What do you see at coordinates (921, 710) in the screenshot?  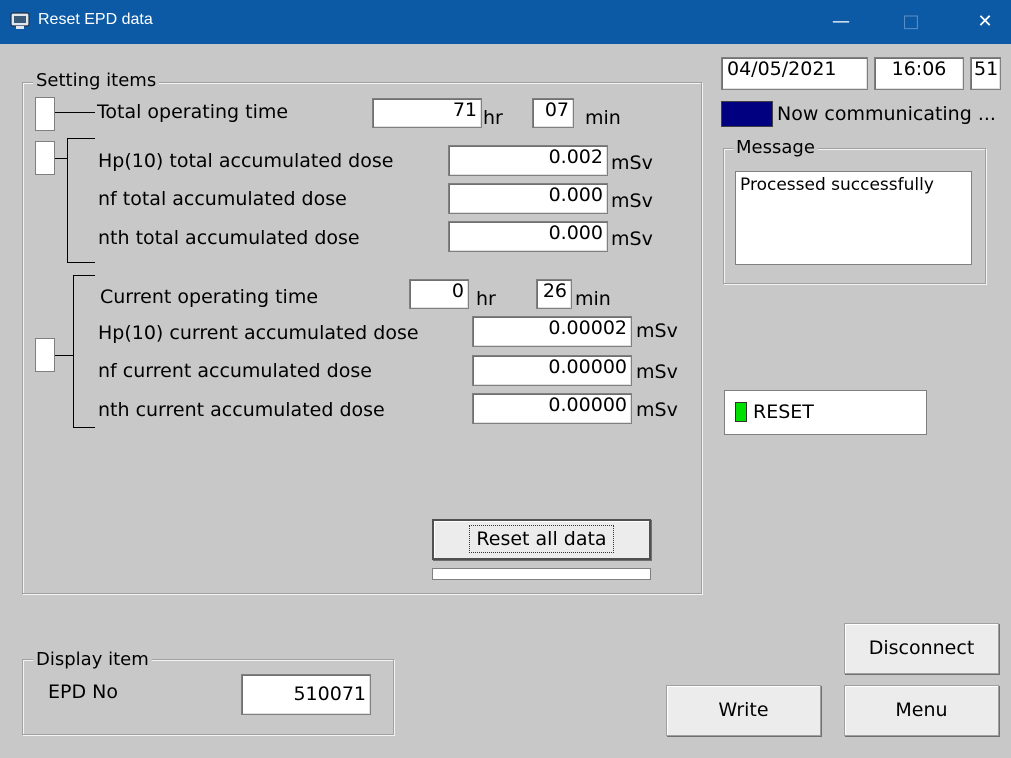 I see `menu-button: Menu` at bounding box center [921, 710].